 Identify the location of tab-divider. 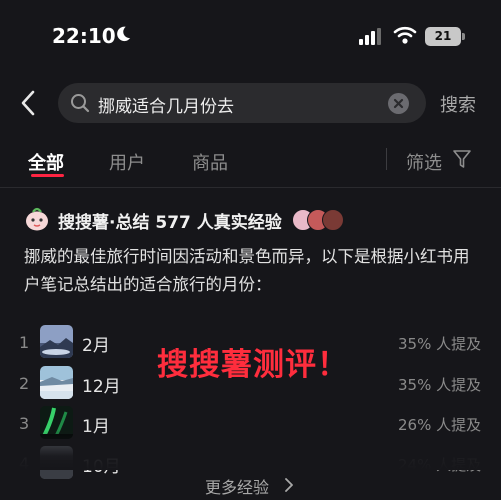
(386, 159).